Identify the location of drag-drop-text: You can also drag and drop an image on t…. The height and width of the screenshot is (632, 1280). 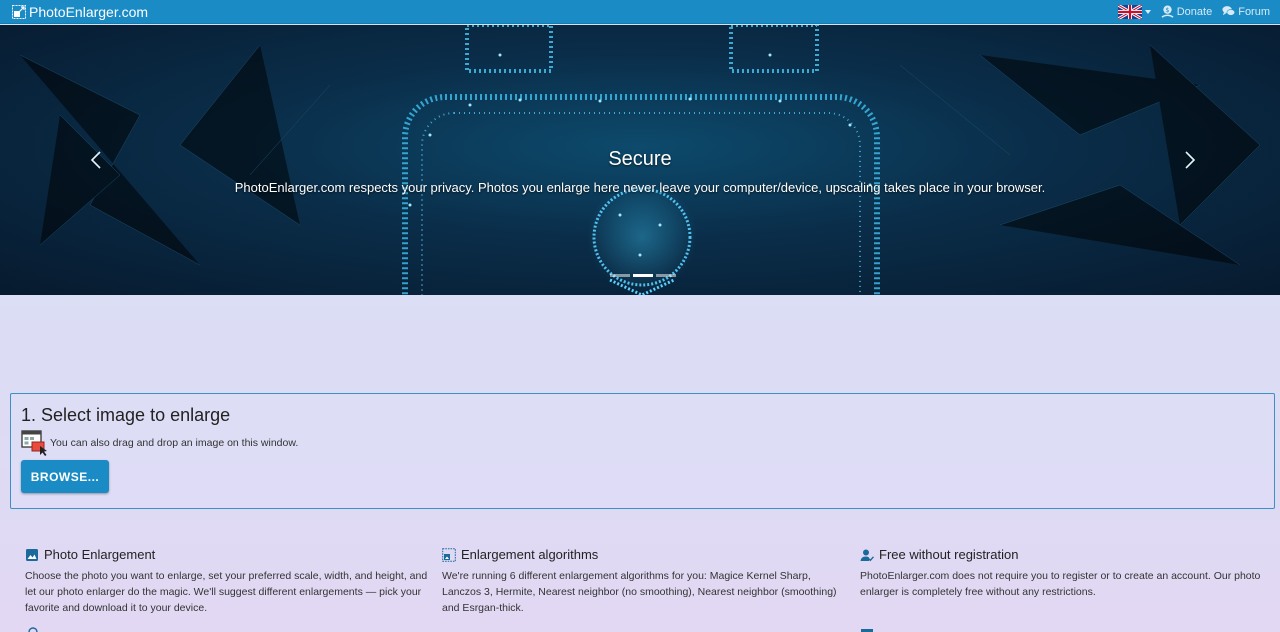
(174, 443).